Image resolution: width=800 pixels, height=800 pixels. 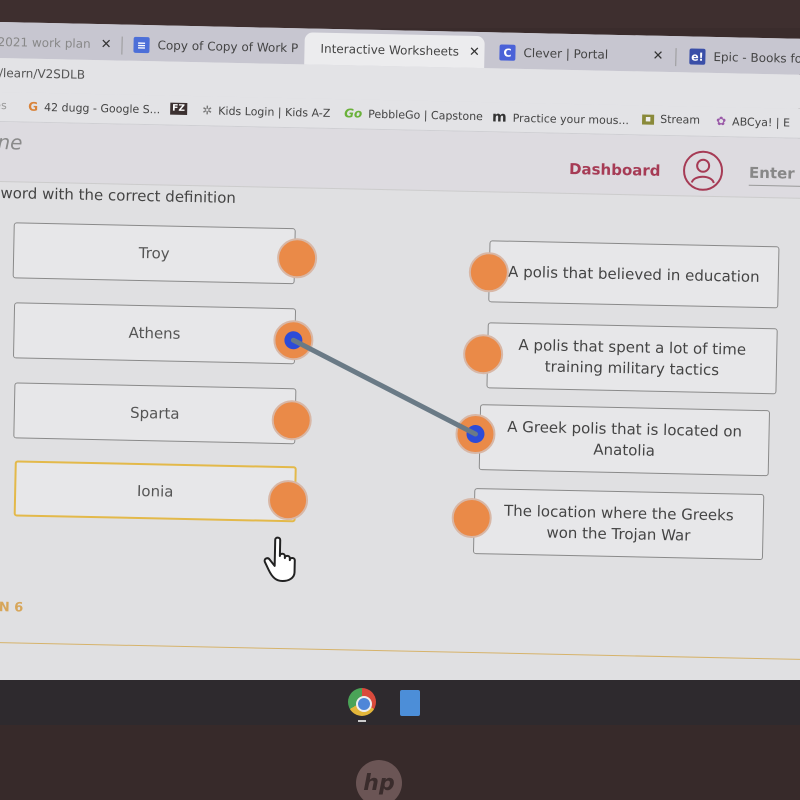 I want to click on user-avatar-icon, so click(x=703, y=171).